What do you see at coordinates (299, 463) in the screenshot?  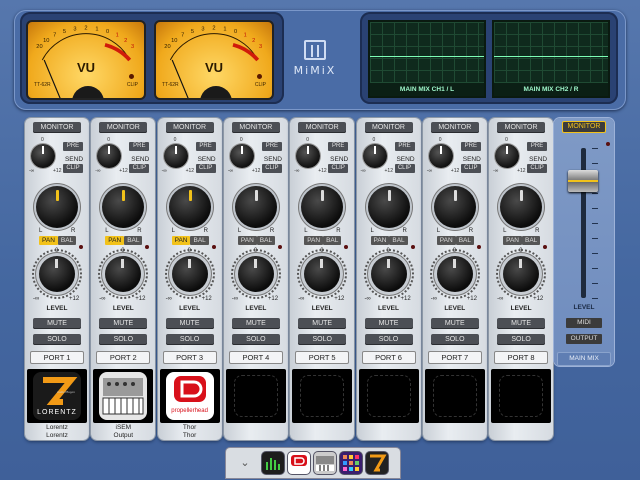 I see `app-icon-thor` at bounding box center [299, 463].